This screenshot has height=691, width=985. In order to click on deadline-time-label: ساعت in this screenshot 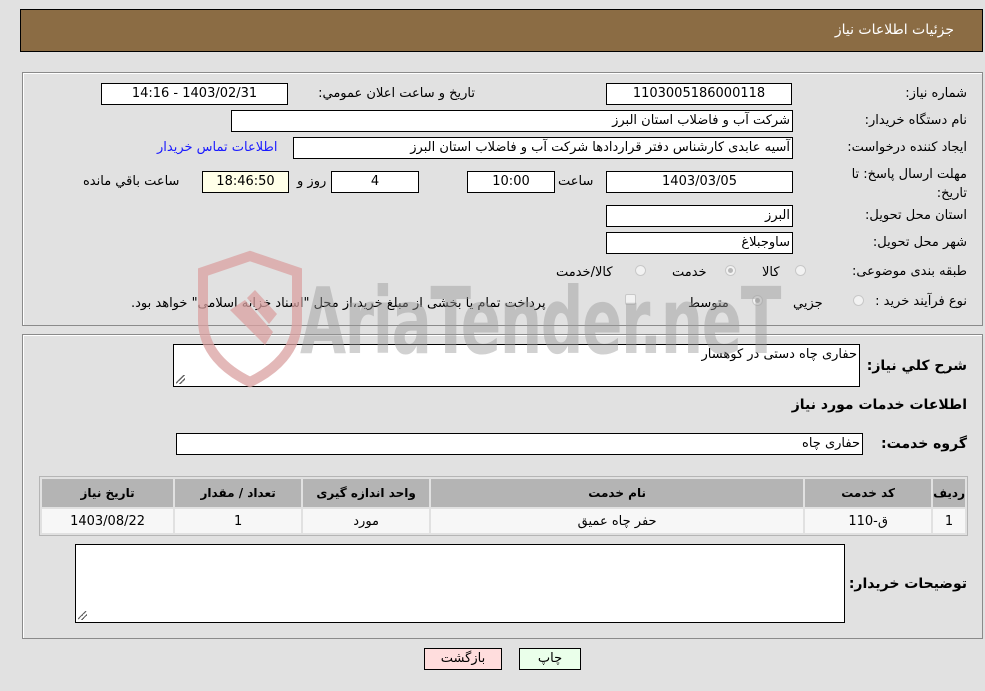, I will do `click(576, 181)`.